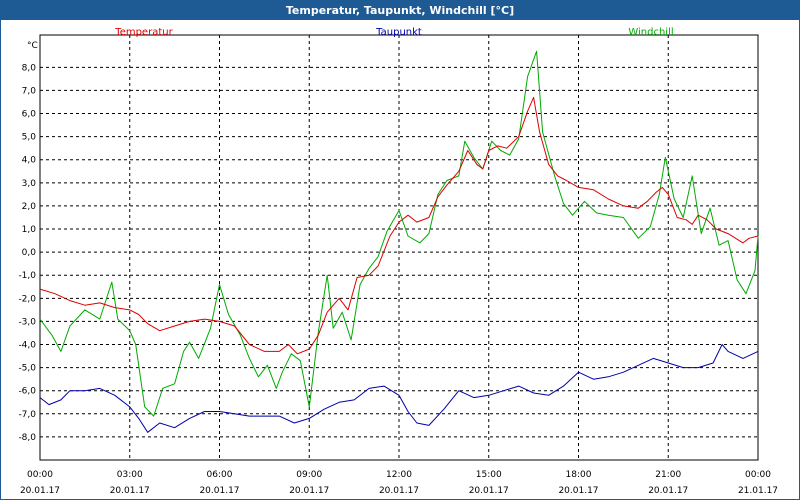  What do you see at coordinates (758, 491) in the screenshot?
I see `x-tick-date-label: 21.01.17` at bounding box center [758, 491].